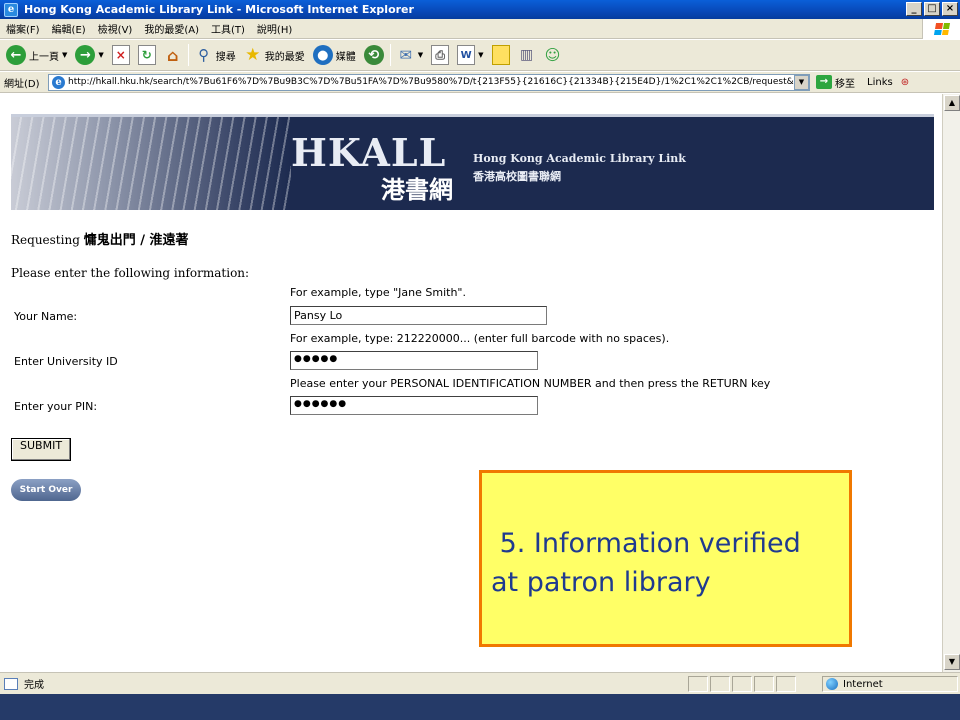 The image size is (960, 720). Describe the element at coordinates (41, 449) in the screenshot. I see `submit-button: SUBMIT` at that location.